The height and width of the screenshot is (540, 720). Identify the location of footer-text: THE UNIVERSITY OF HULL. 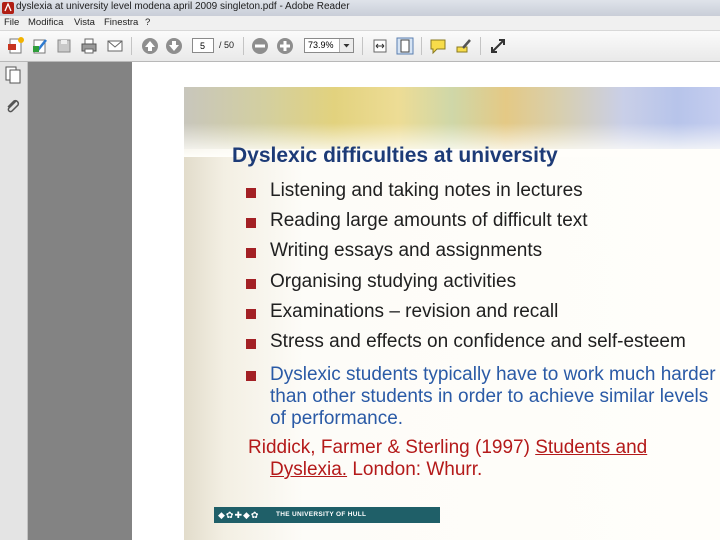
(321, 514).